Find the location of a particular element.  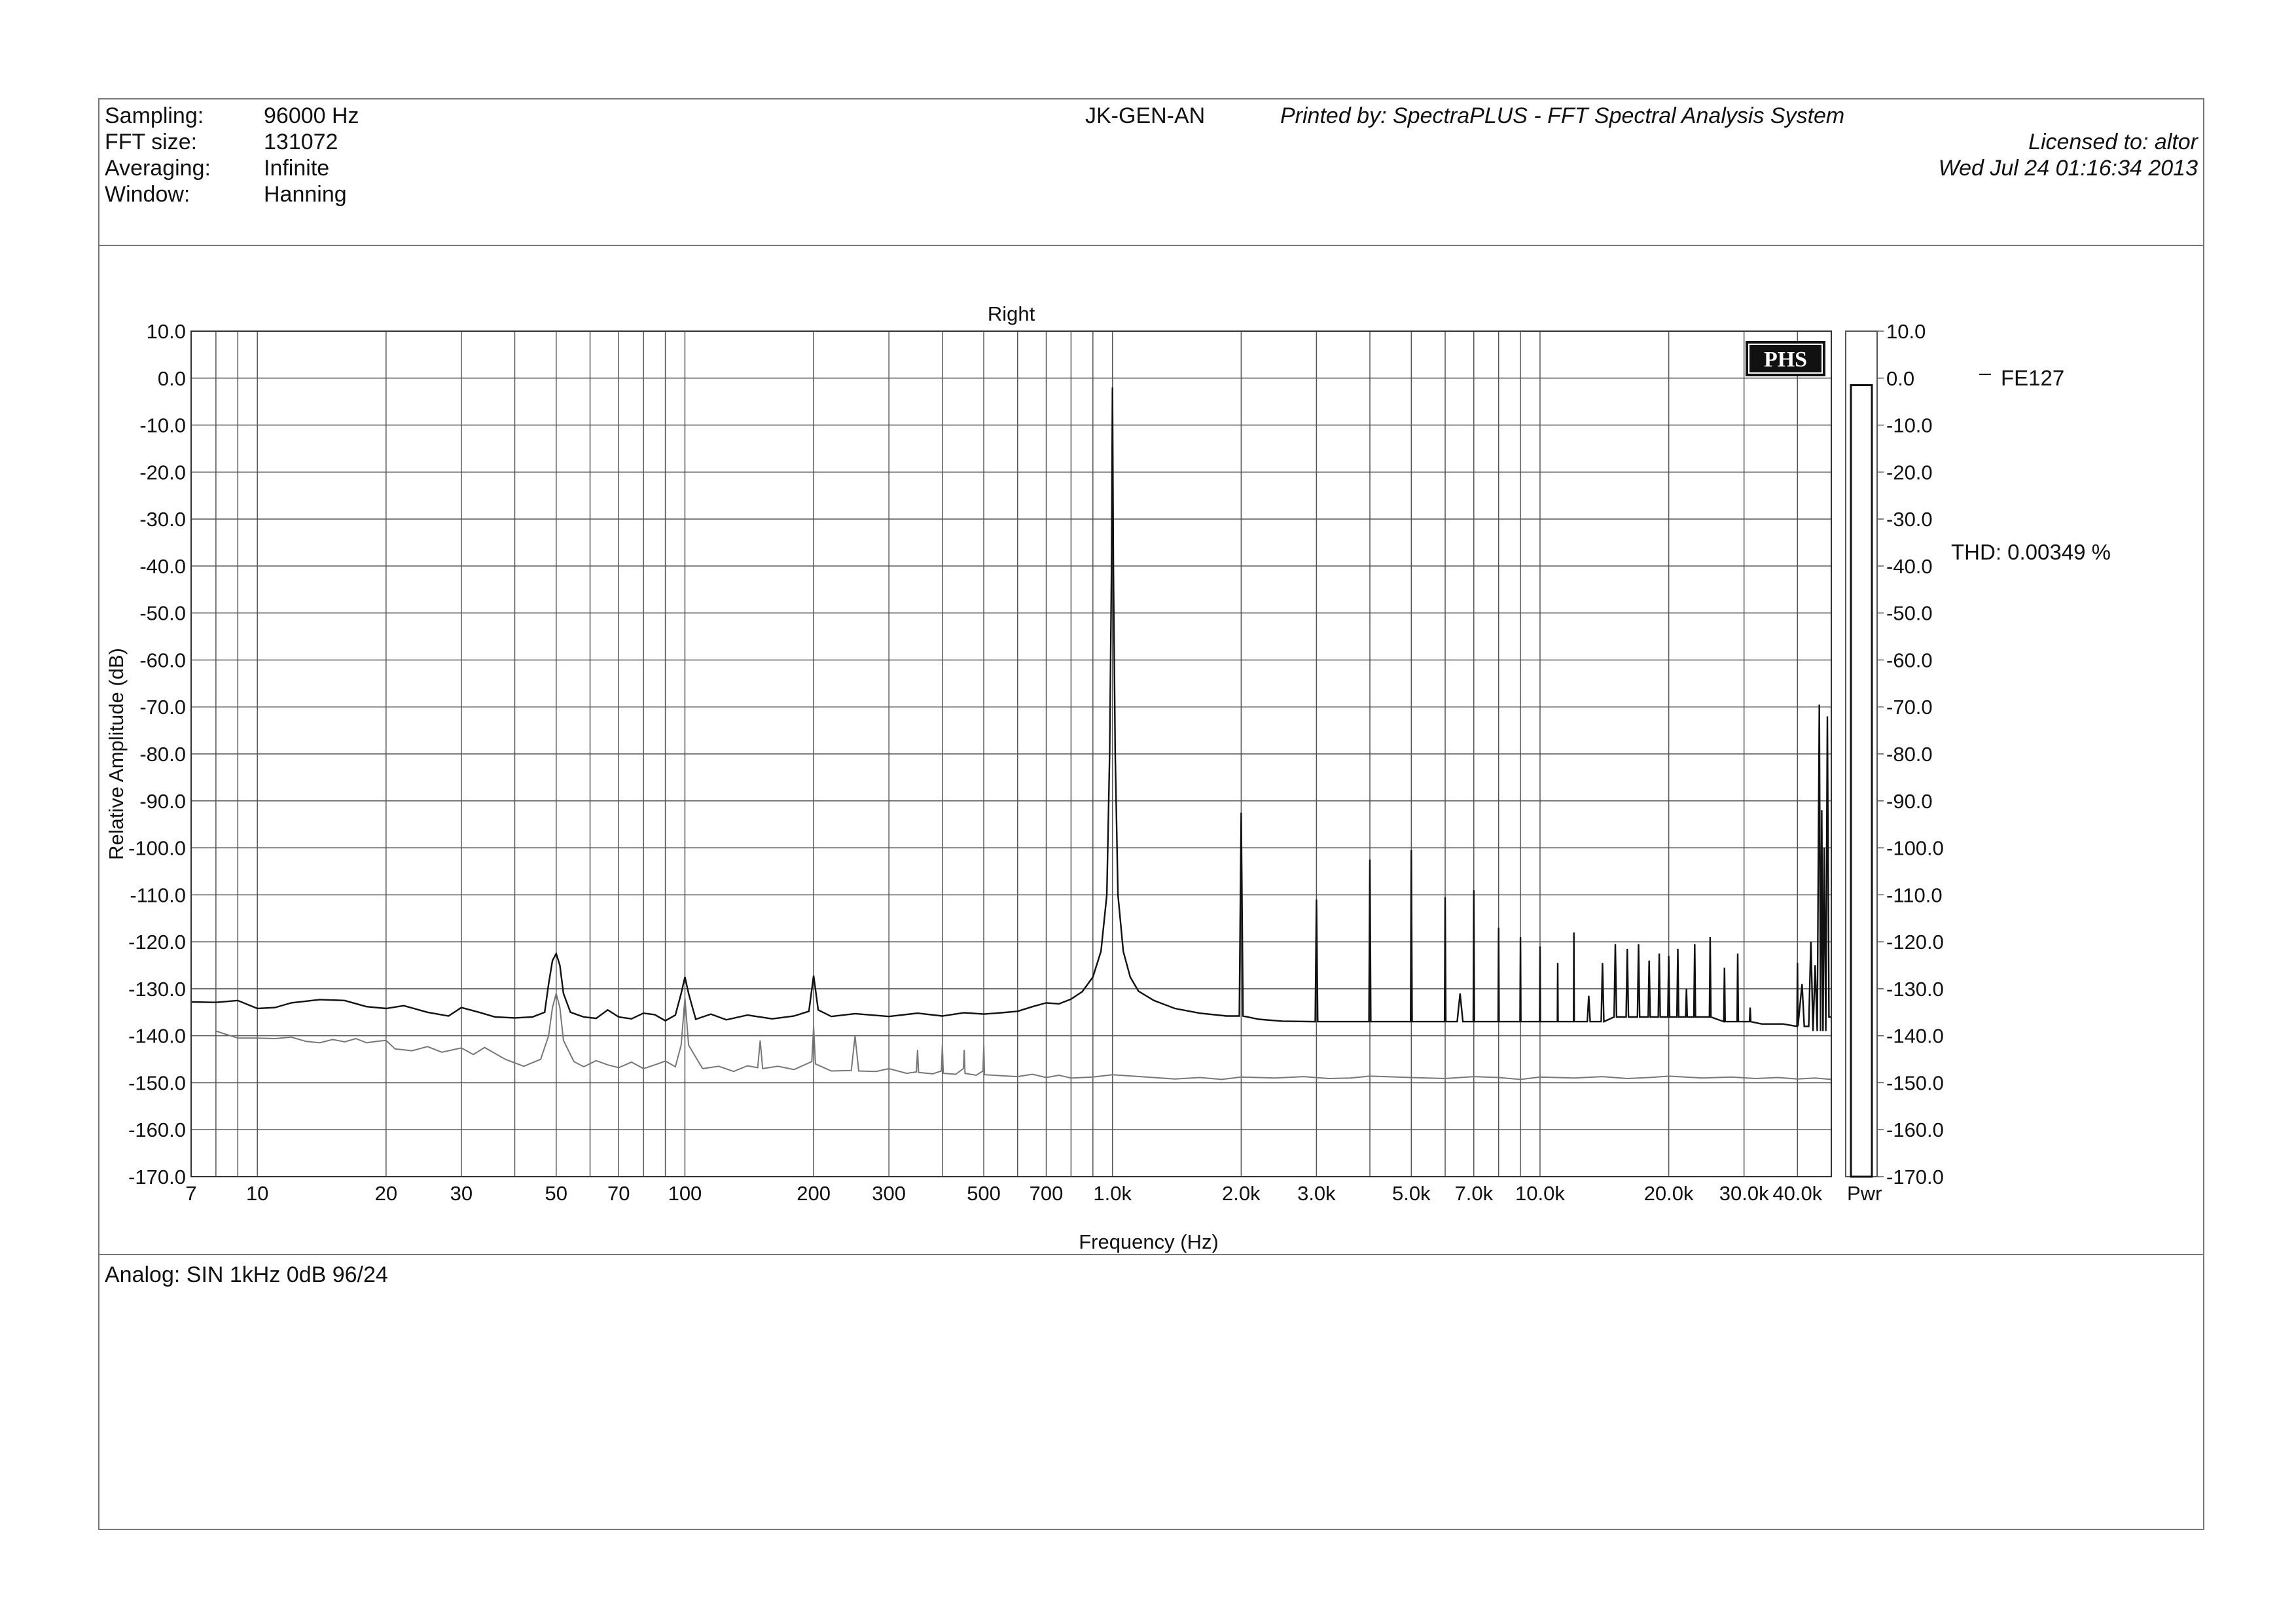

x-tick-label: 2.0k is located at coordinates (1241, 1193).